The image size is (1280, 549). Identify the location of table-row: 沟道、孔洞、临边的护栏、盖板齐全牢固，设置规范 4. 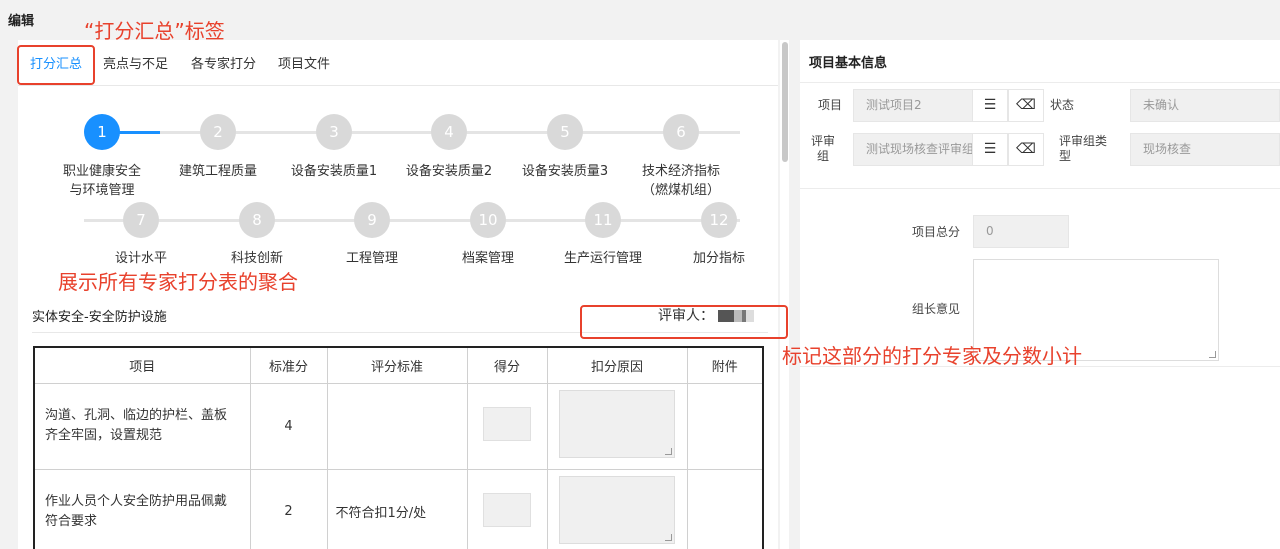
(398, 426).